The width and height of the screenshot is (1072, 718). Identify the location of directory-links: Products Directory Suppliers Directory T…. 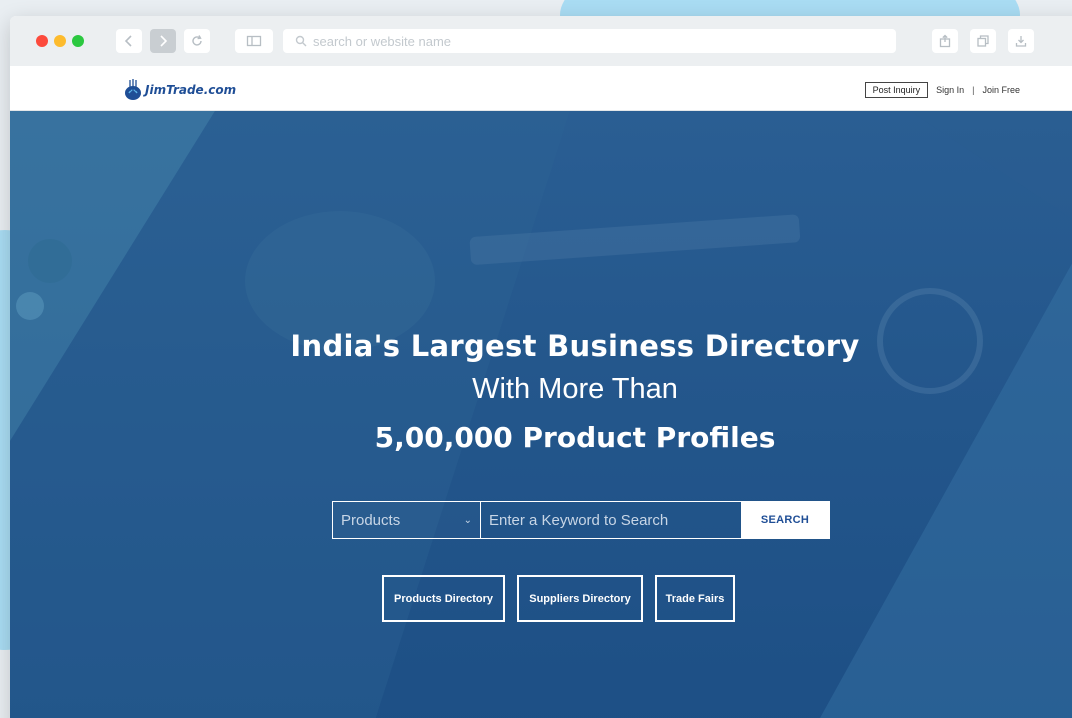
(558, 598).